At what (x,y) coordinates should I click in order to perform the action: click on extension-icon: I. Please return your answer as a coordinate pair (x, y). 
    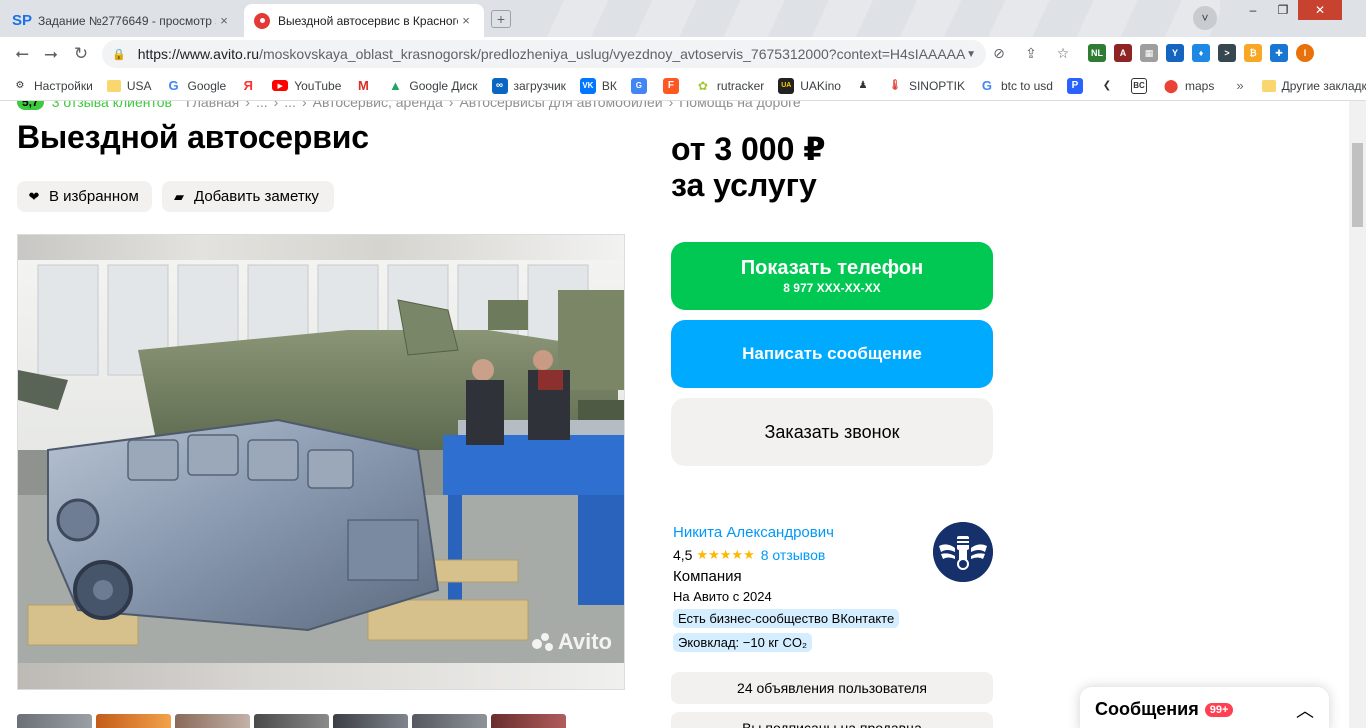
    Looking at the image, I should click on (1305, 53).